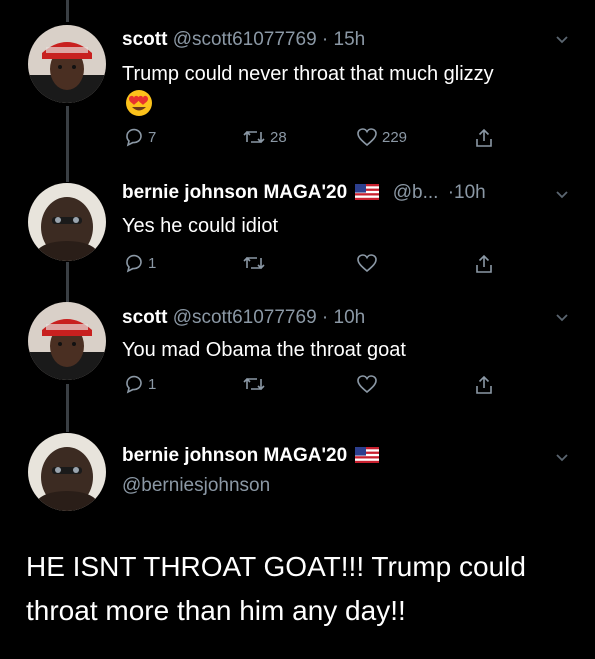 This screenshot has width=595, height=659. I want to click on reply-button: 7, so click(140, 137).